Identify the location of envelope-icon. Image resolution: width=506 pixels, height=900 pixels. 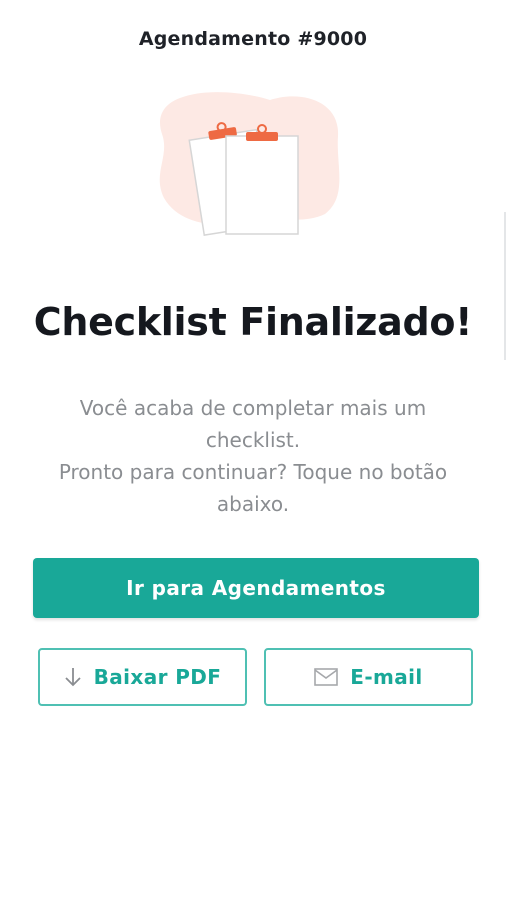
(326, 677).